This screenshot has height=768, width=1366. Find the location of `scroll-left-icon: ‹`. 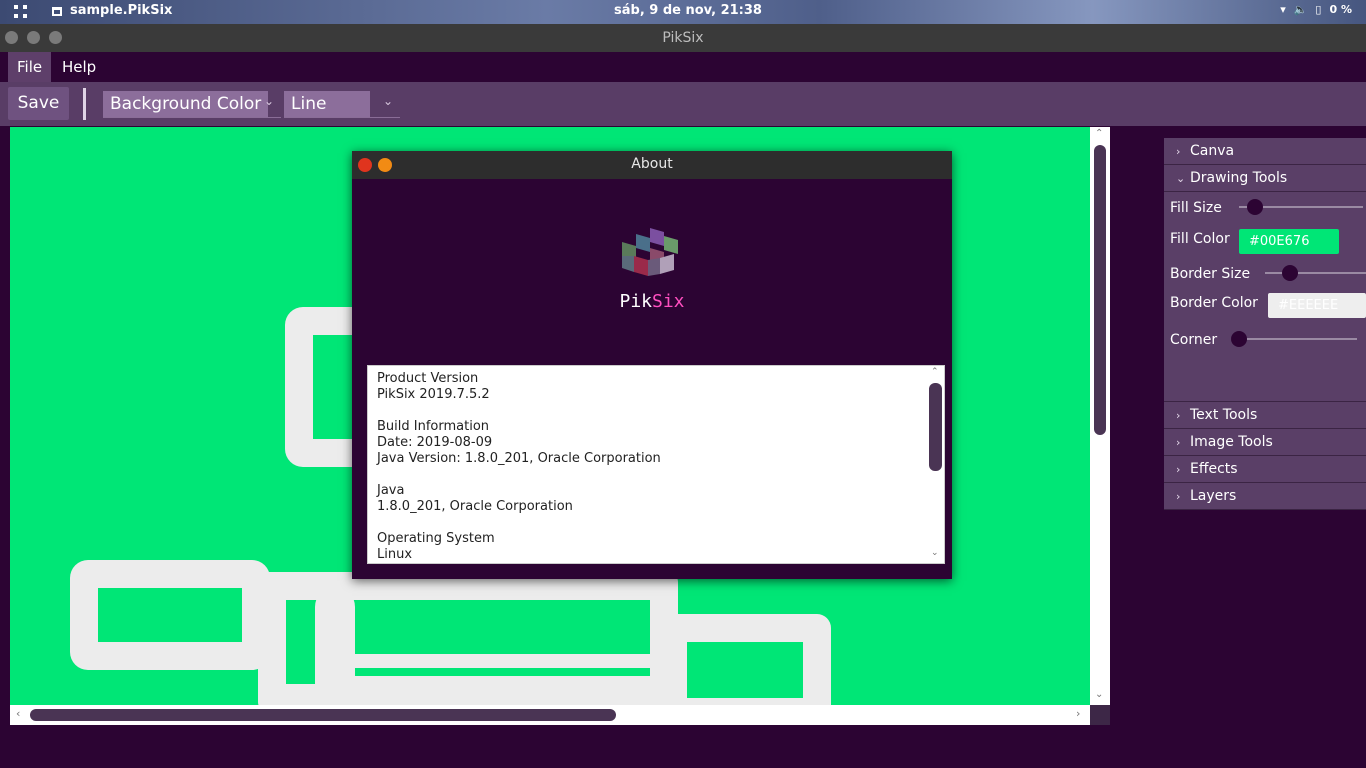

scroll-left-icon: ‹ is located at coordinates (18, 713).